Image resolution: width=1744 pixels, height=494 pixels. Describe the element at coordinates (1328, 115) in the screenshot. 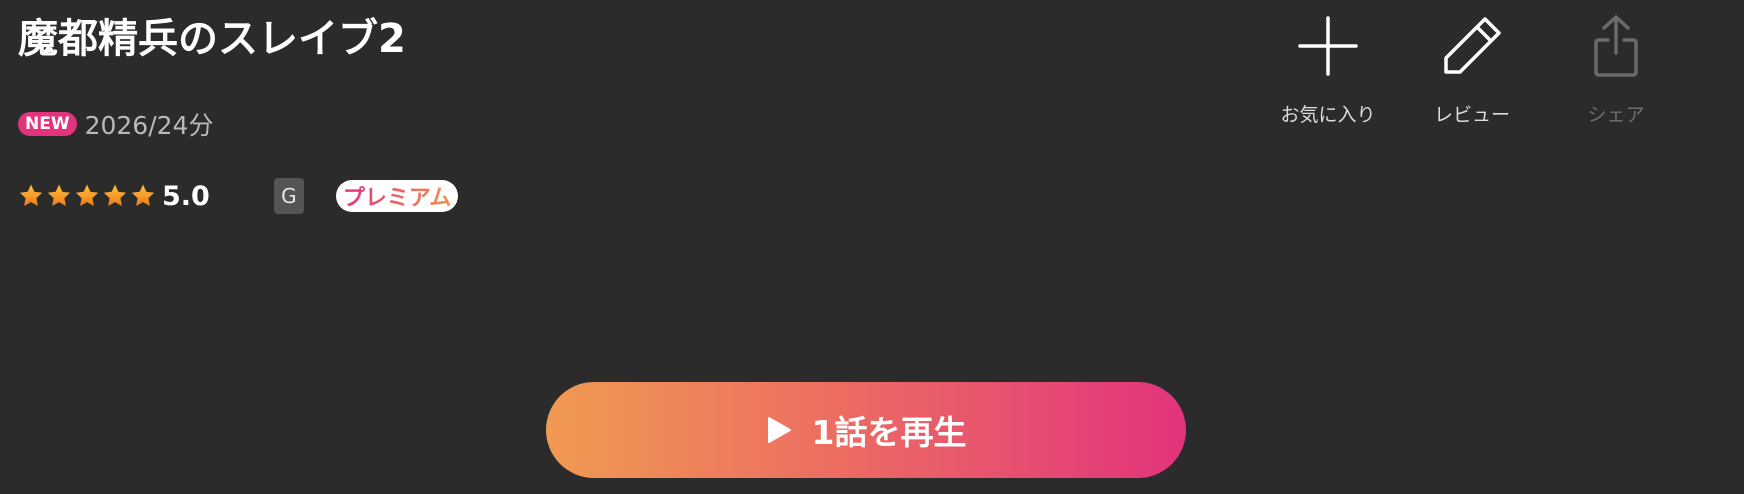

I see `favorite-label: お気に入り` at that location.